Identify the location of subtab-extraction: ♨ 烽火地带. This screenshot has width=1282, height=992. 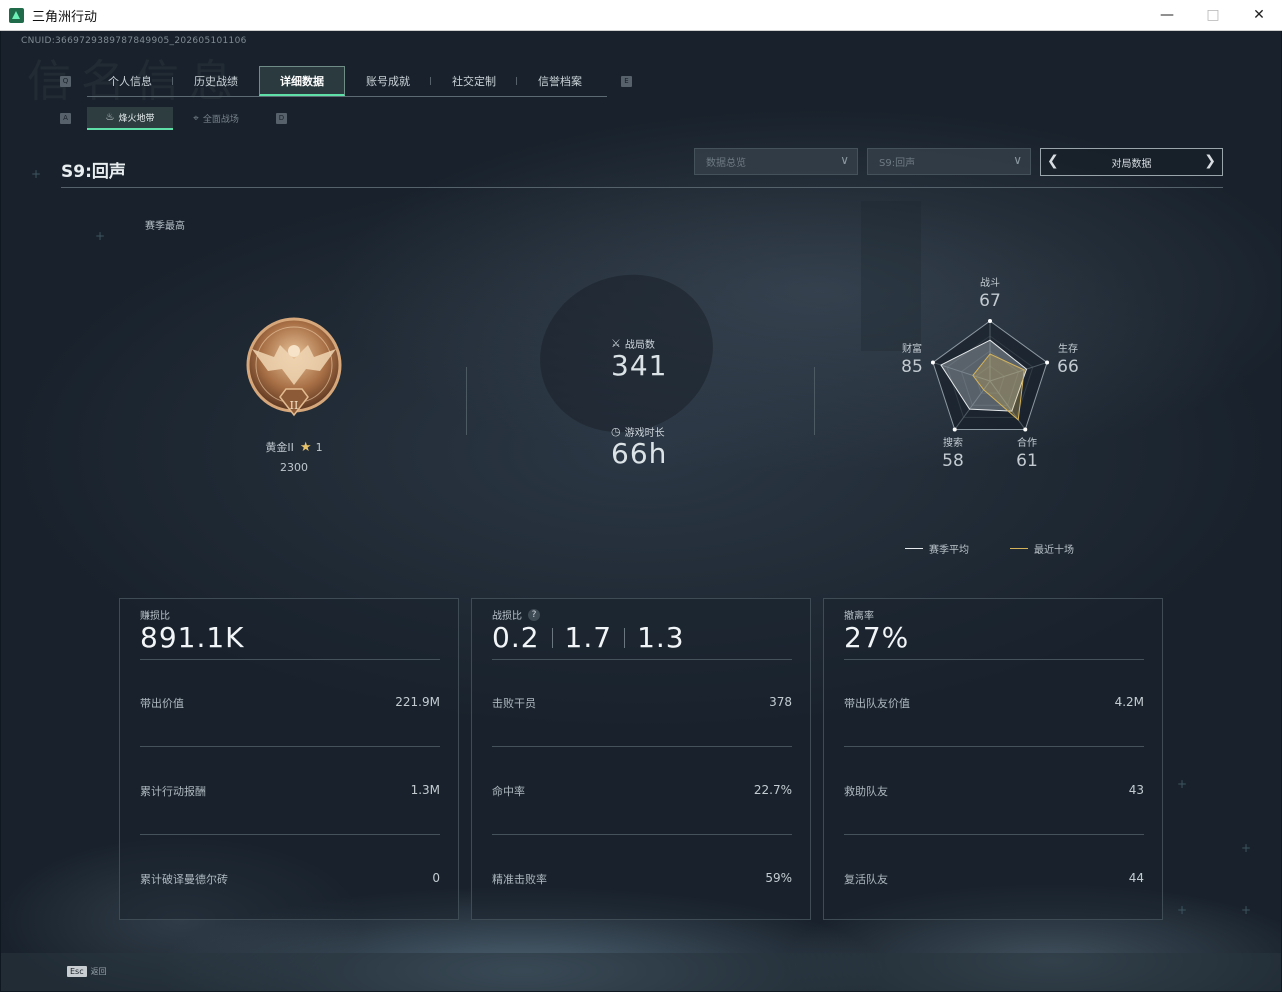
(130, 118).